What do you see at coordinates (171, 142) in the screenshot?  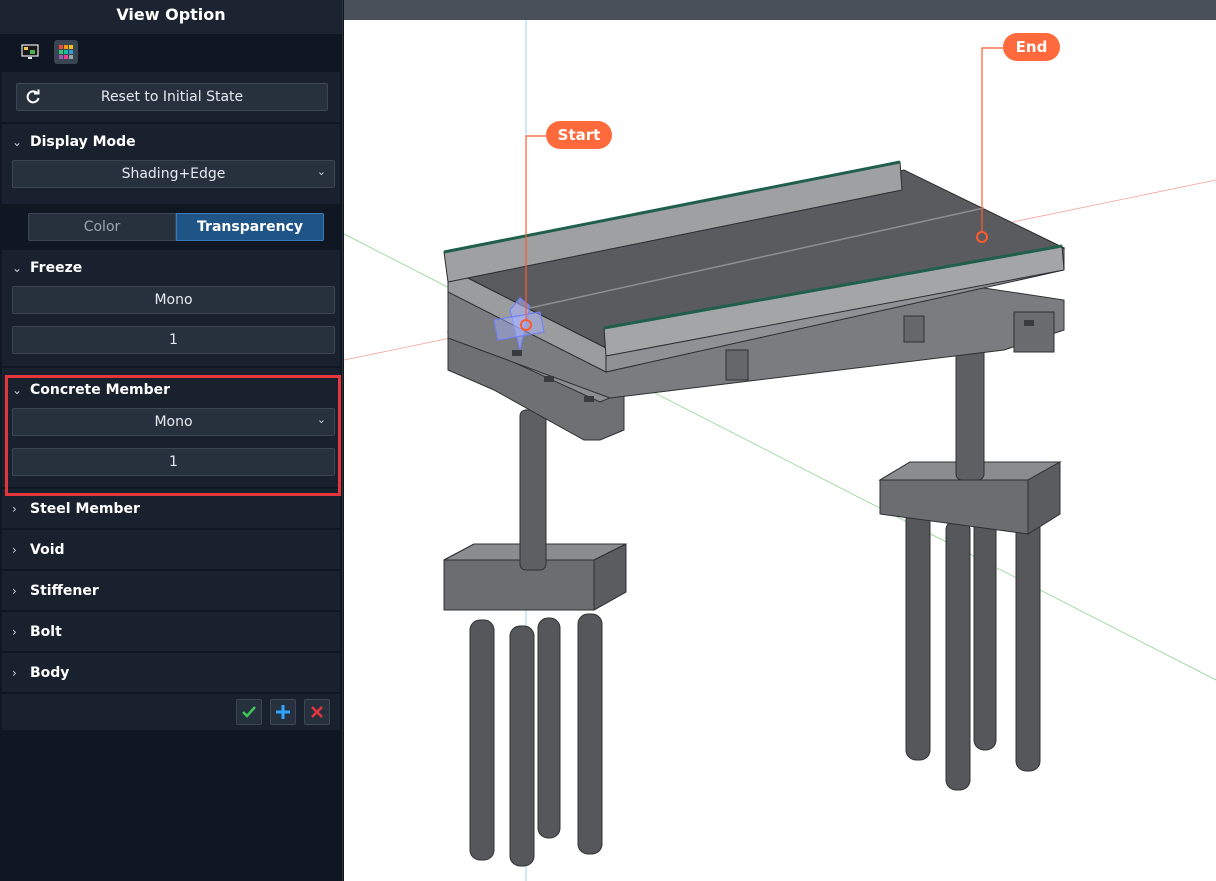 I see `display-mode-header: ⌄ Display Mode` at bounding box center [171, 142].